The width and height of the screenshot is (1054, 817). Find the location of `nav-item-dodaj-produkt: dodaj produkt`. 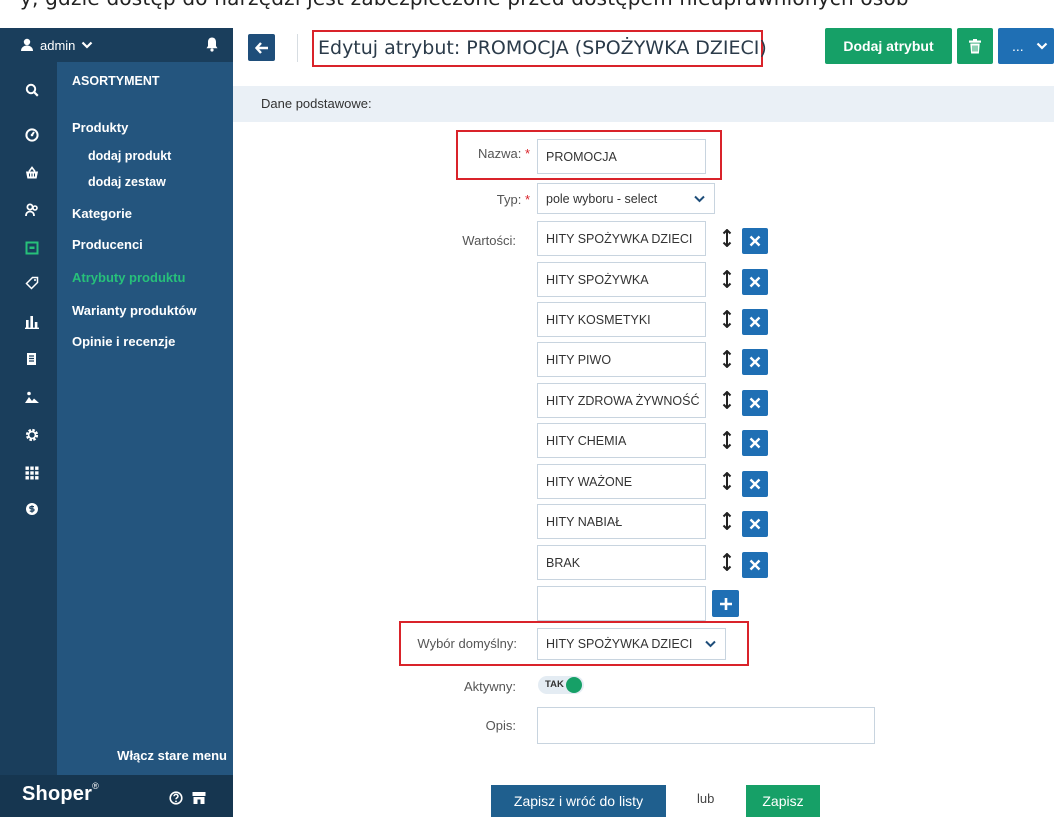

nav-item-dodaj-produkt: dodaj produkt is located at coordinates (129, 156).